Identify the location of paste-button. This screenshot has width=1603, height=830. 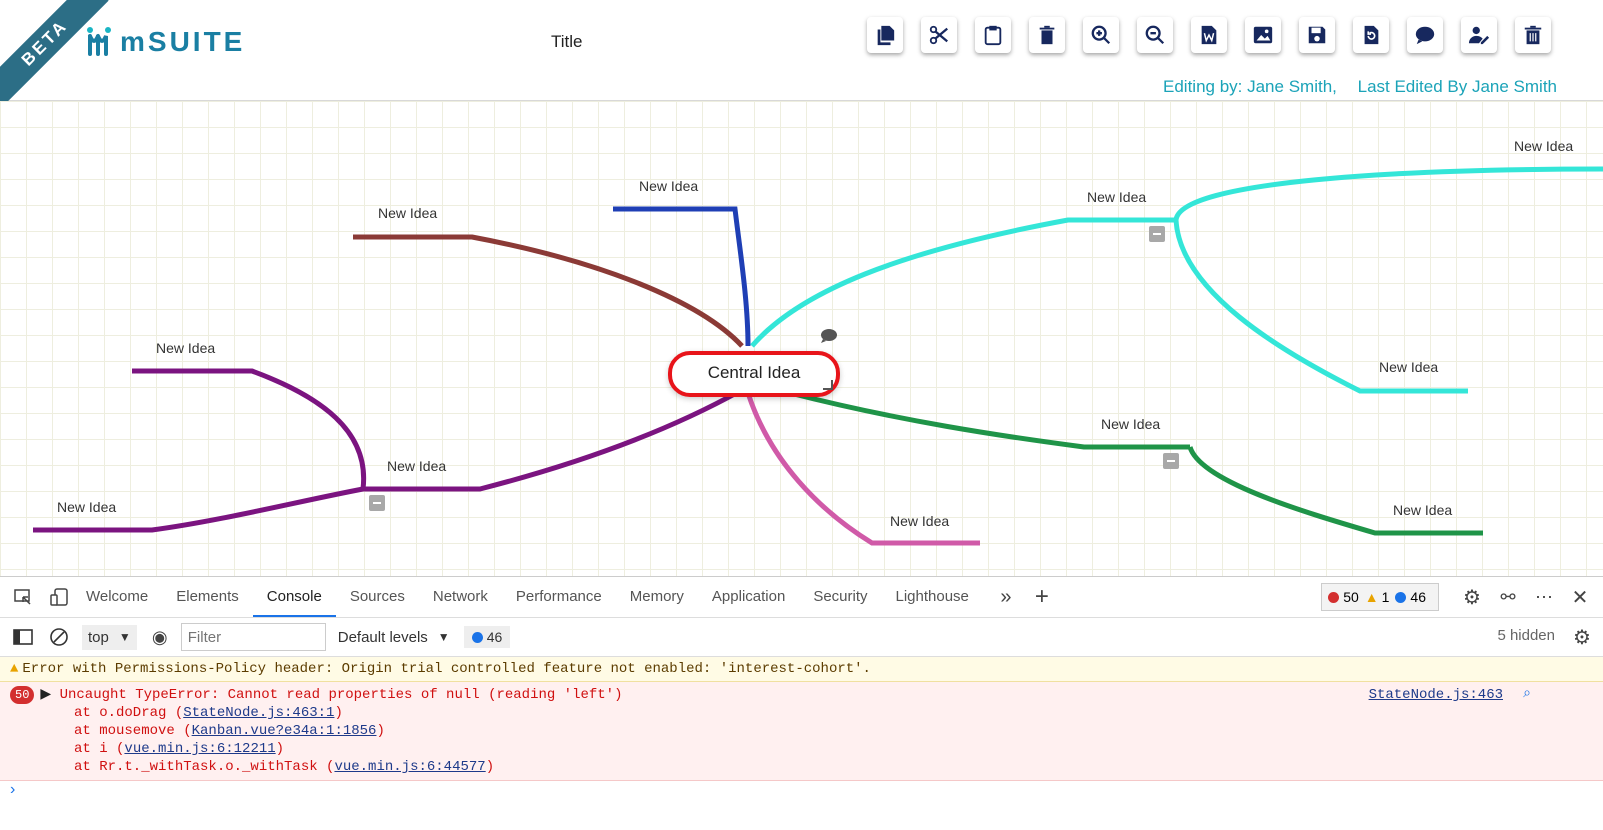
(993, 35).